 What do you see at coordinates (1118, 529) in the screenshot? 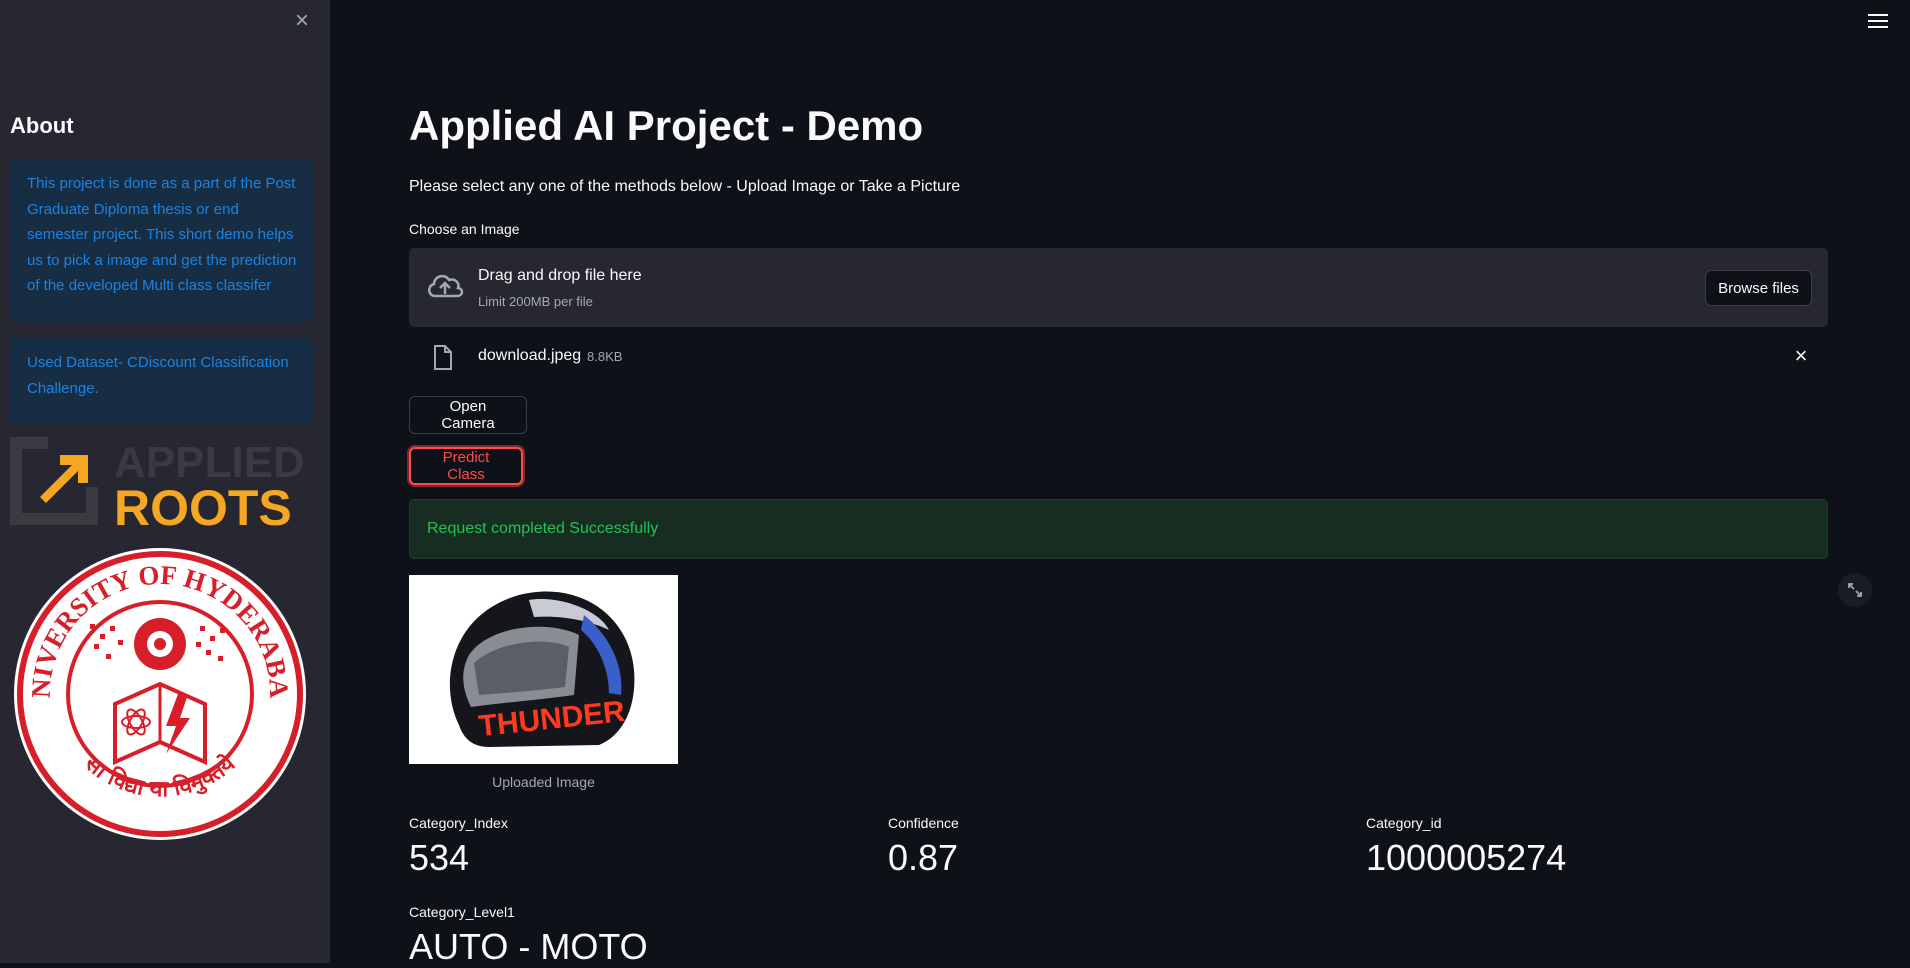
I see `success-alert: Request completed Successfully` at bounding box center [1118, 529].